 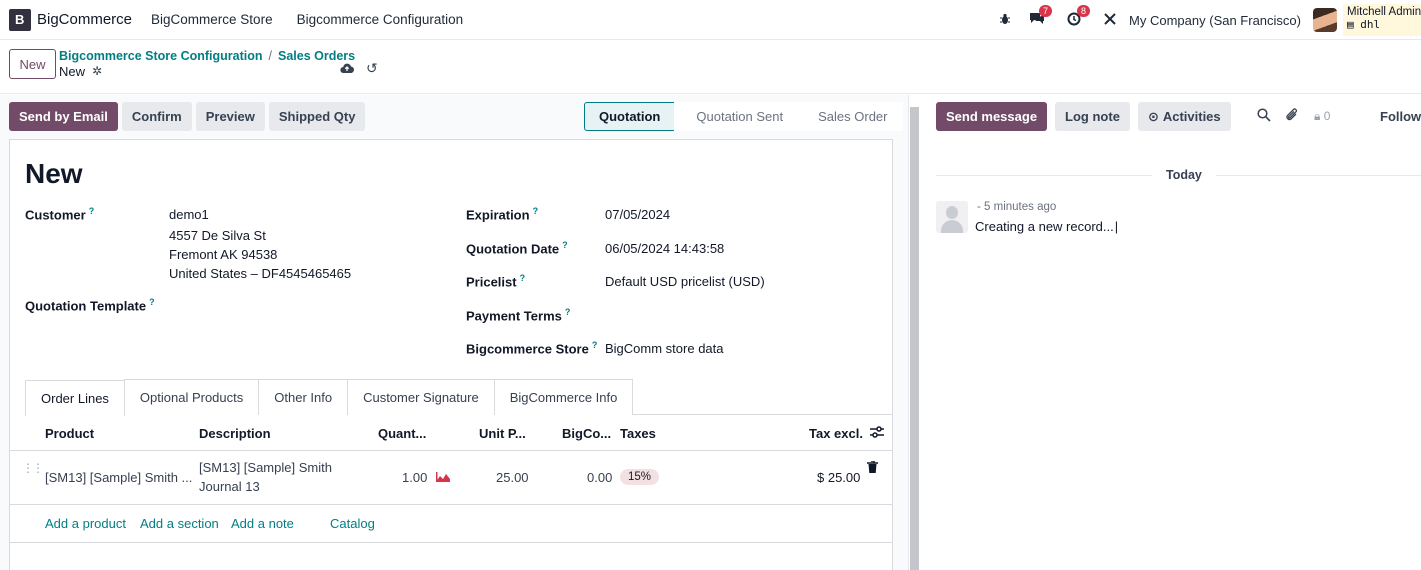 What do you see at coordinates (664, 348) in the screenshot?
I see `bigcommerce-store-field: BigComm store data` at bounding box center [664, 348].